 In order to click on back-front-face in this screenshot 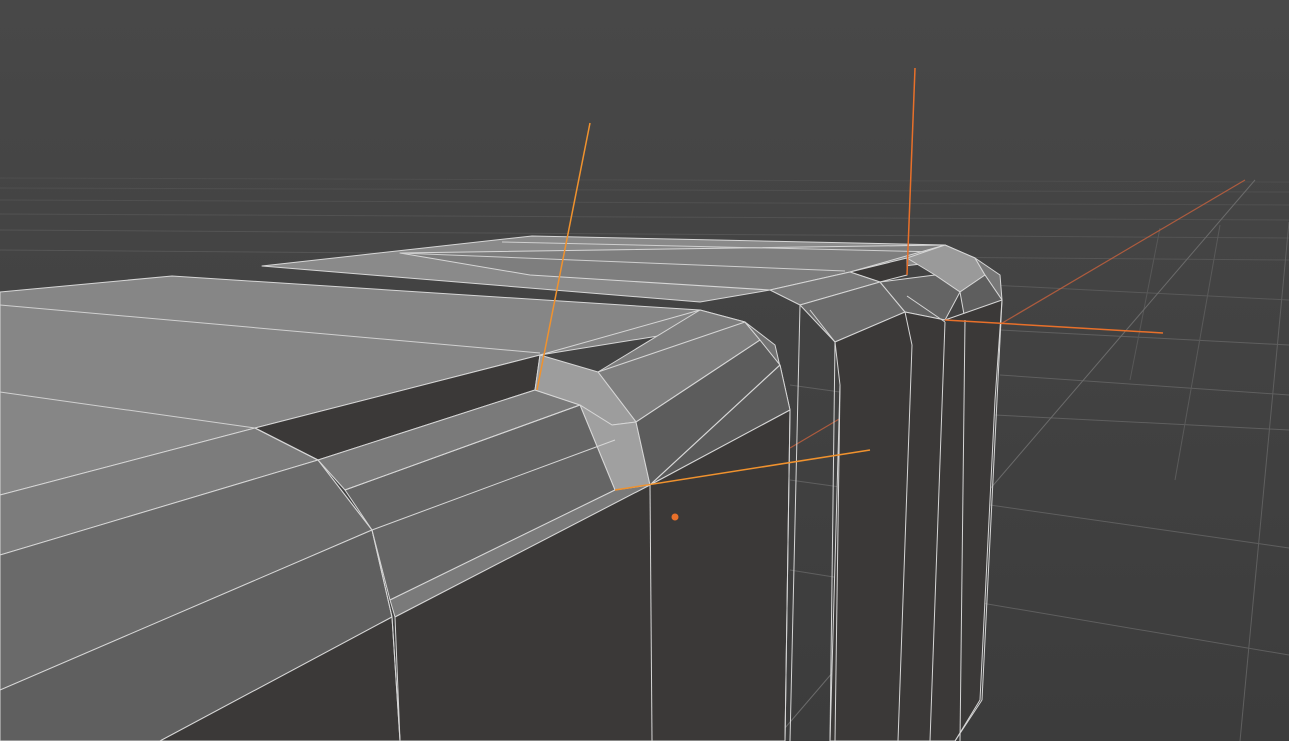, I will do `click(916, 520)`.